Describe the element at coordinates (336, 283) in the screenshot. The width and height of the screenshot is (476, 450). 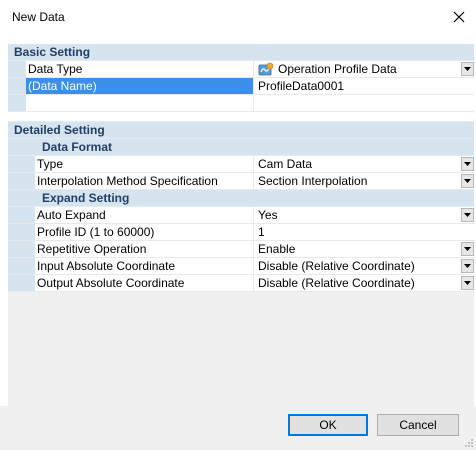
I see `output-absolute-value: Disable (Relative Coordinate)` at that location.